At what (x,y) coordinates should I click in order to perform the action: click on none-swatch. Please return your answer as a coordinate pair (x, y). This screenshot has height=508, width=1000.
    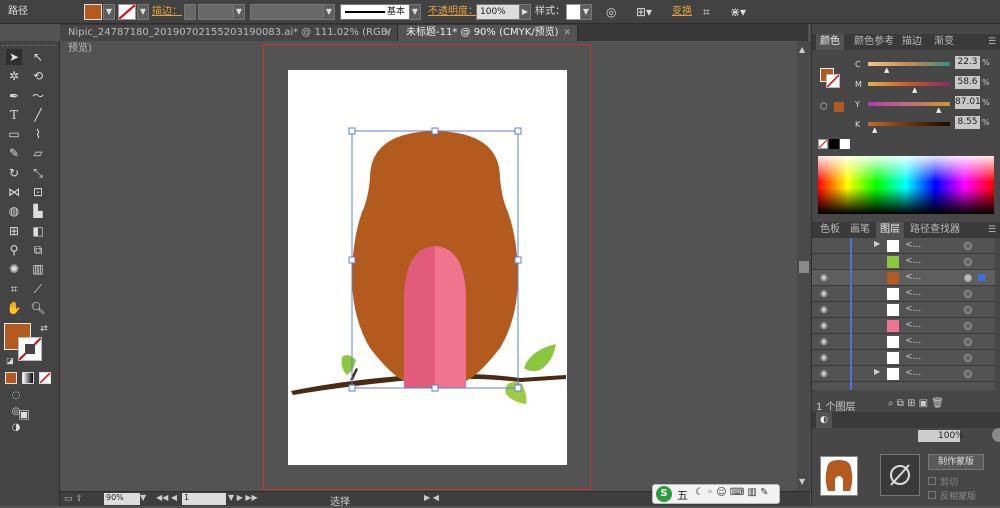
    Looking at the image, I should click on (823, 144).